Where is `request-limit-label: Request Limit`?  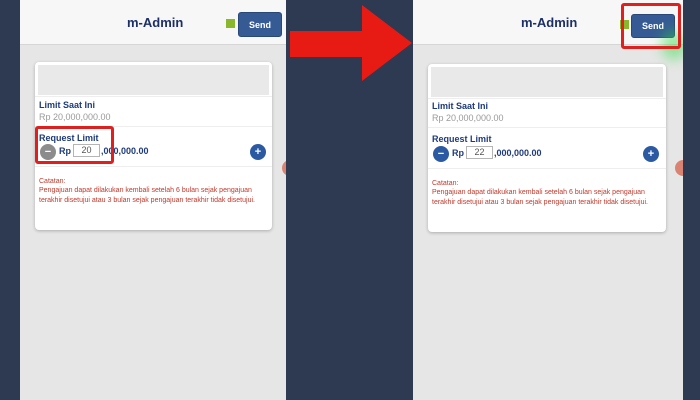 request-limit-label: Request Limit is located at coordinates (462, 139).